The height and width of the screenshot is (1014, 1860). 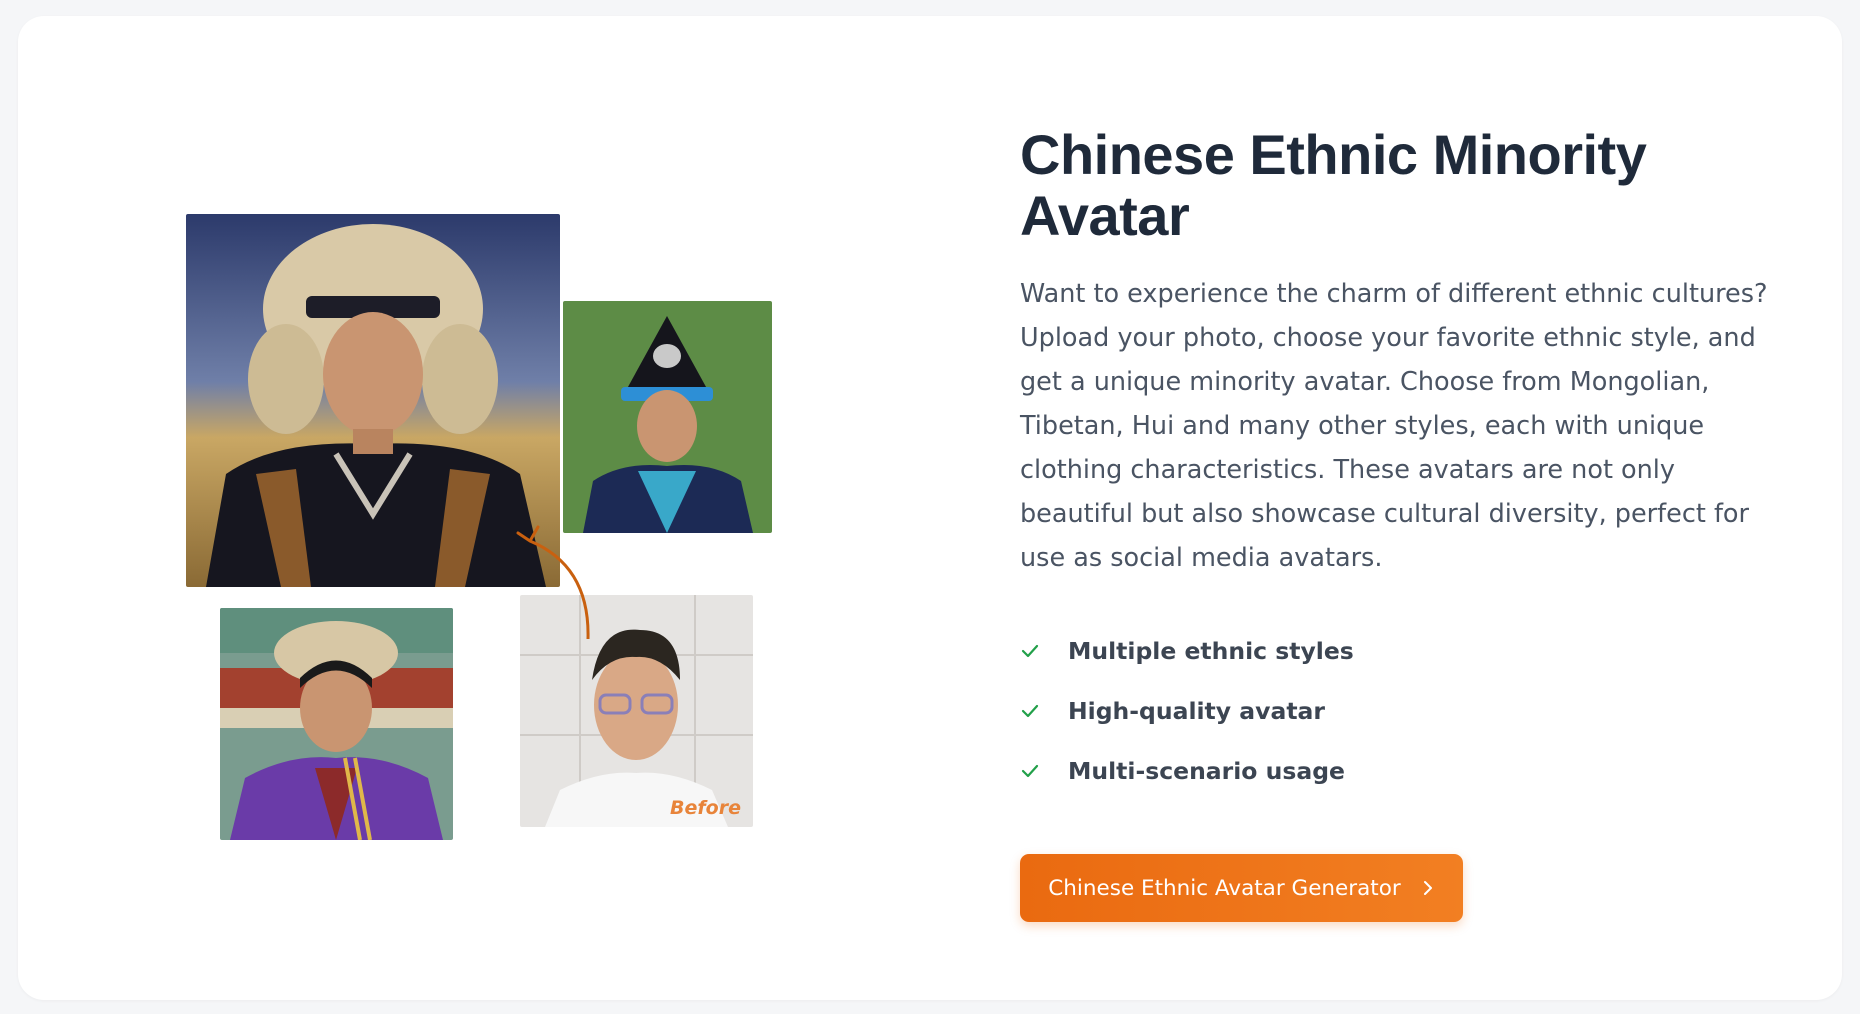 What do you see at coordinates (1211, 651) in the screenshot?
I see `feature-label: Multiple ethnic styles` at bounding box center [1211, 651].